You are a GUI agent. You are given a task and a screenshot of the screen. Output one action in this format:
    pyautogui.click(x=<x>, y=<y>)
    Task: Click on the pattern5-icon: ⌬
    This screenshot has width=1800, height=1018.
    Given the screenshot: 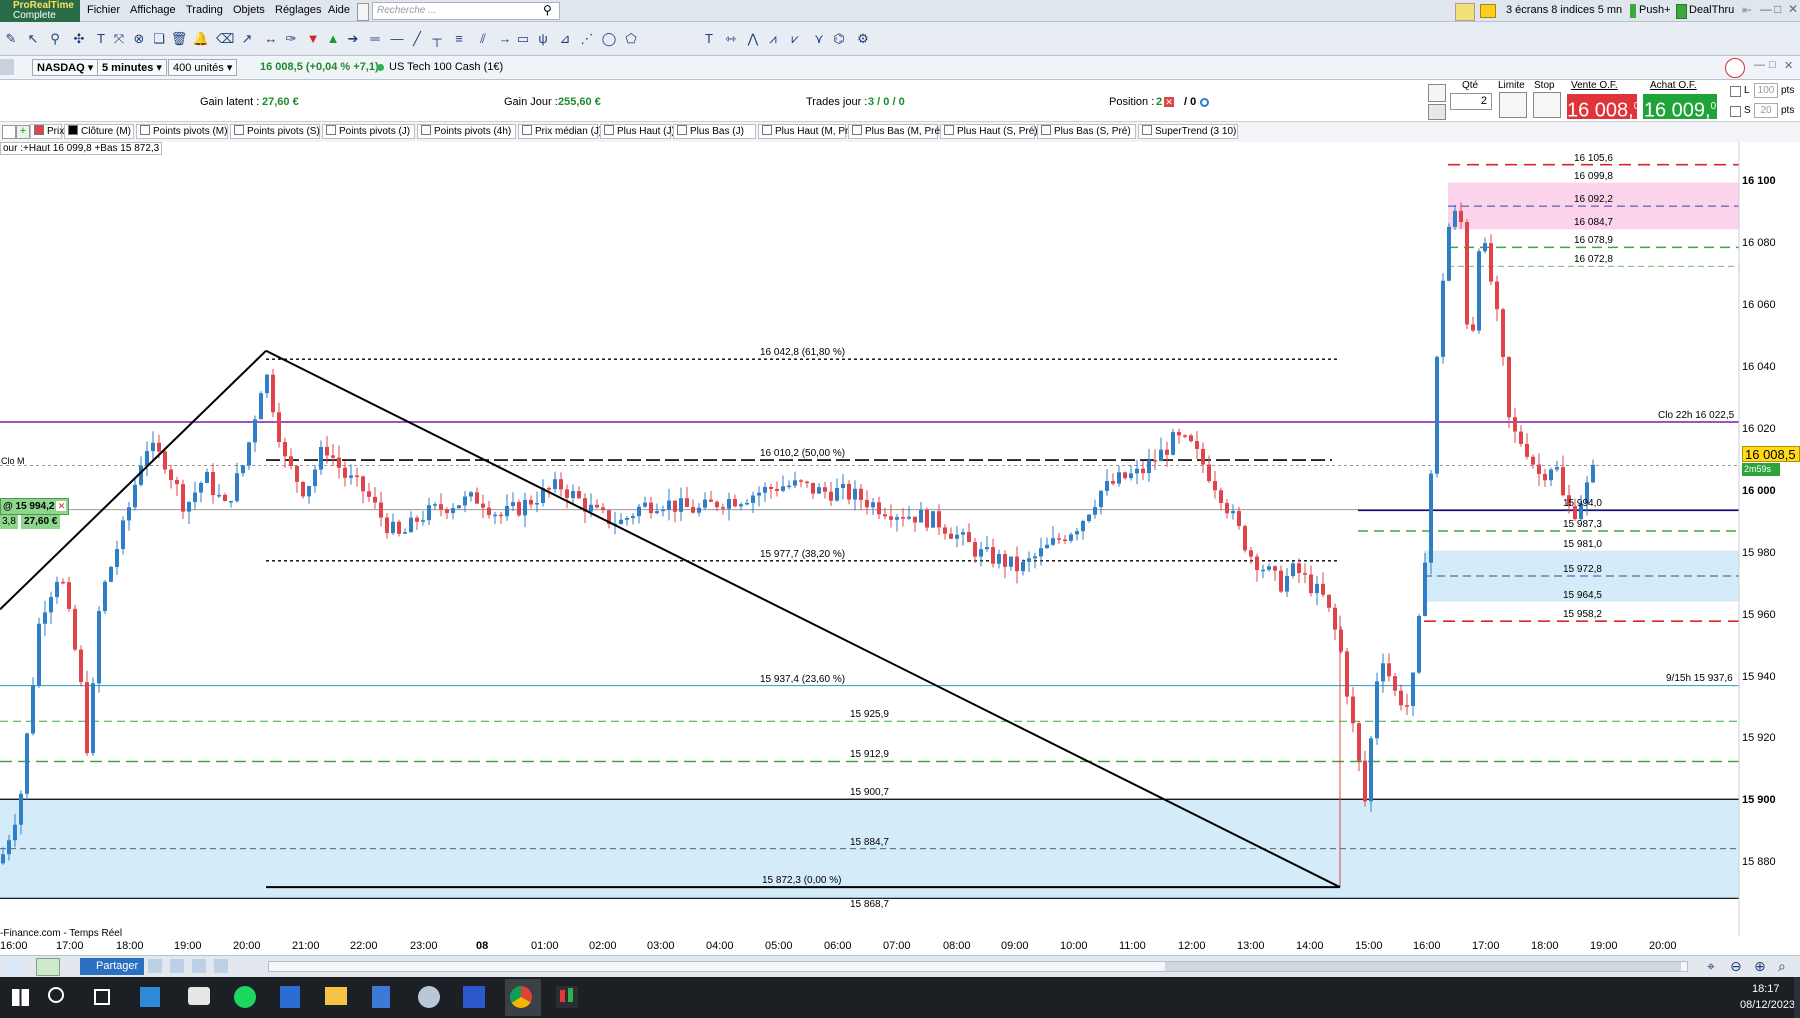 What is the action you would take?
    pyautogui.click(x=839, y=39)
    